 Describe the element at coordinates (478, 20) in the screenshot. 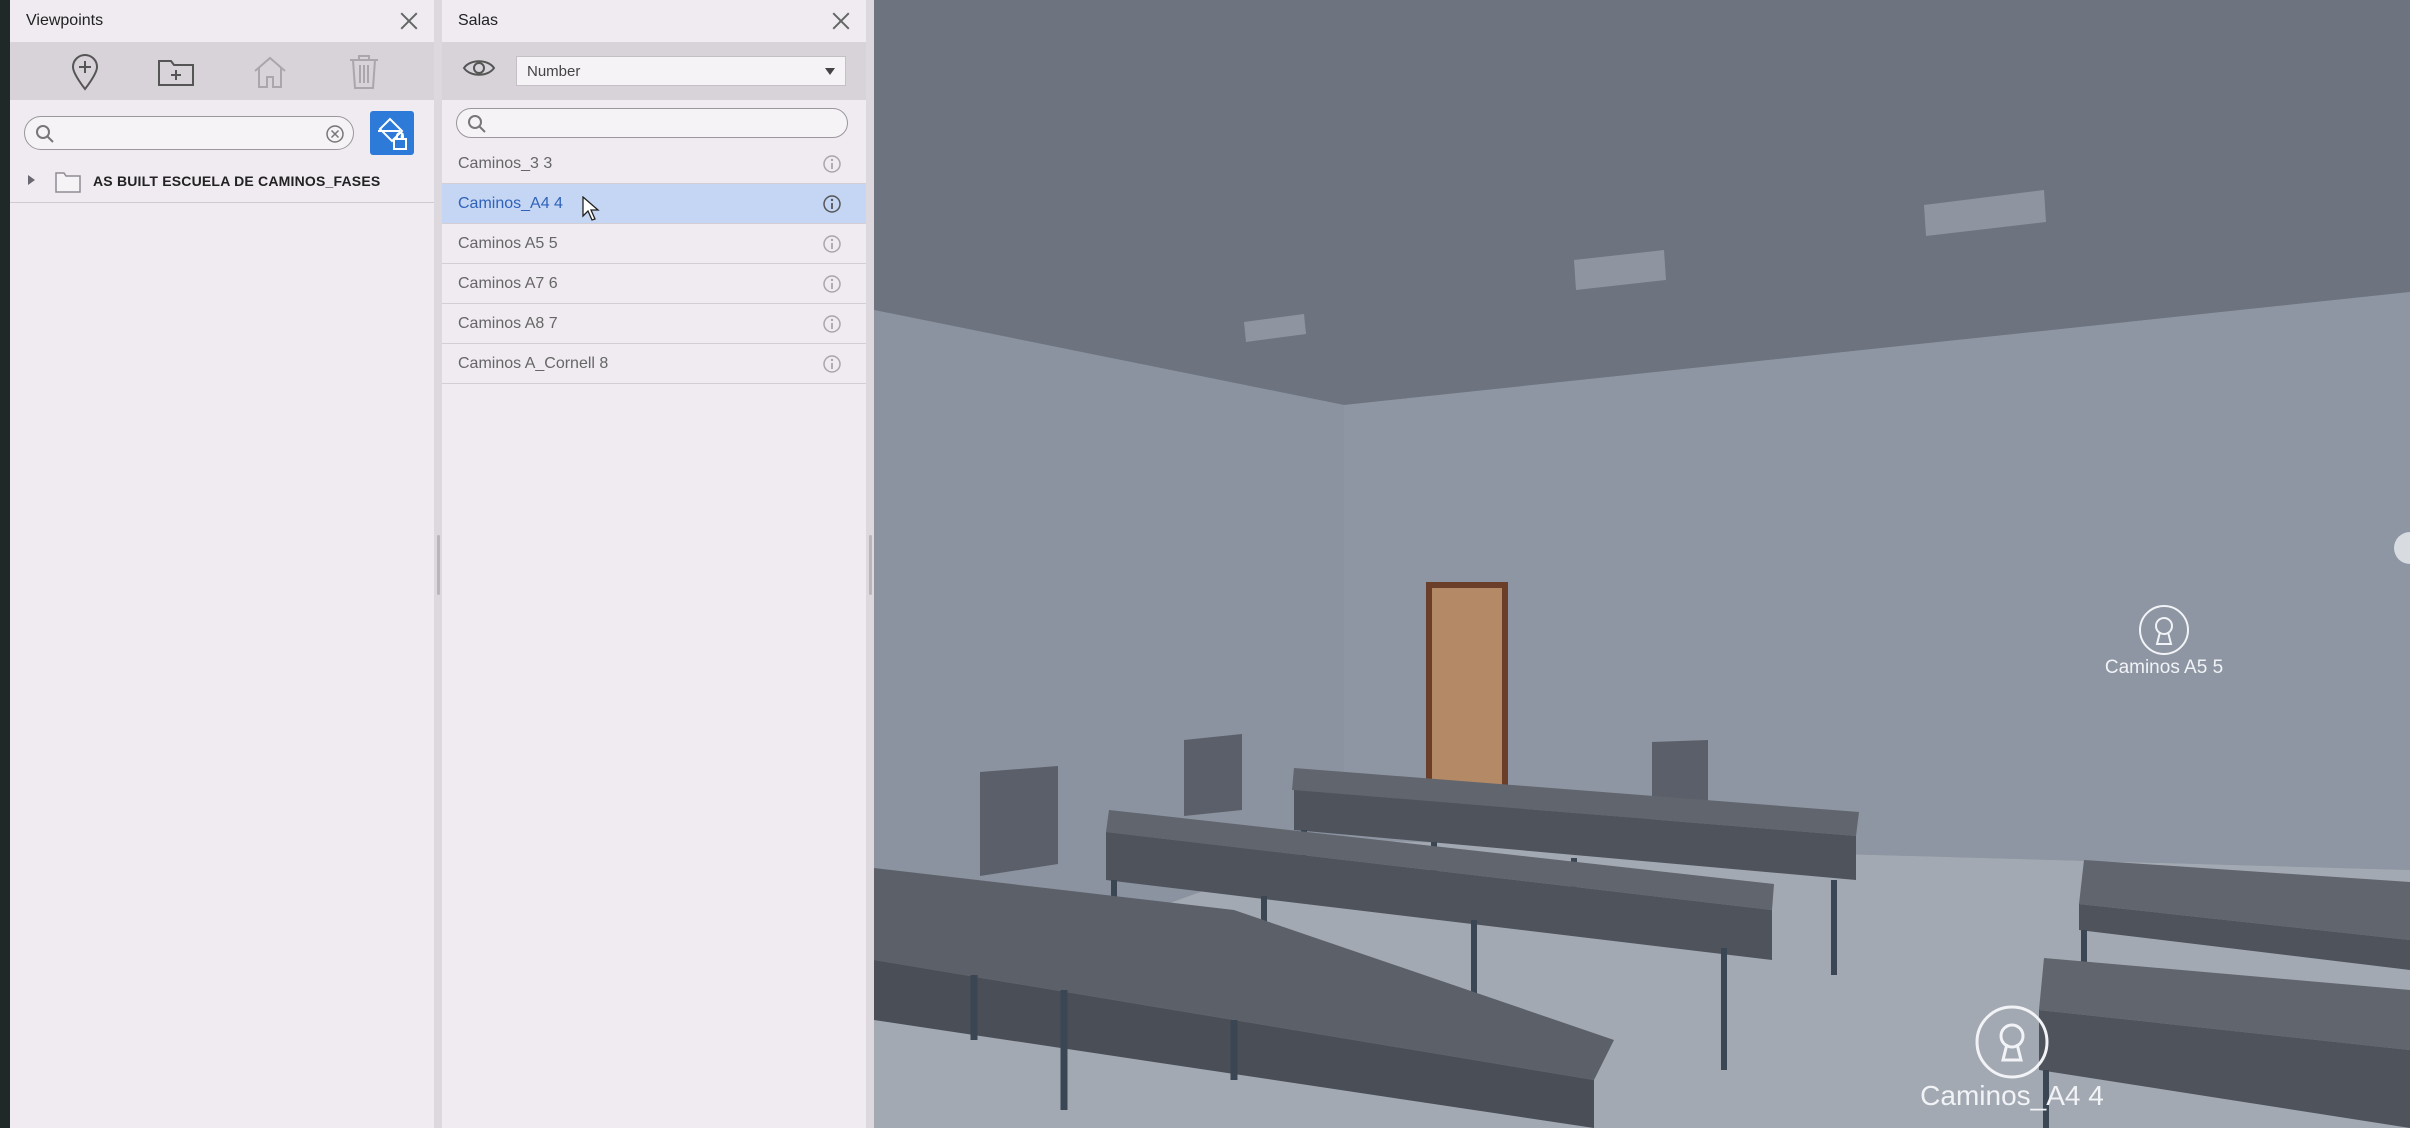

I see `salas-title: Salas` at that location.